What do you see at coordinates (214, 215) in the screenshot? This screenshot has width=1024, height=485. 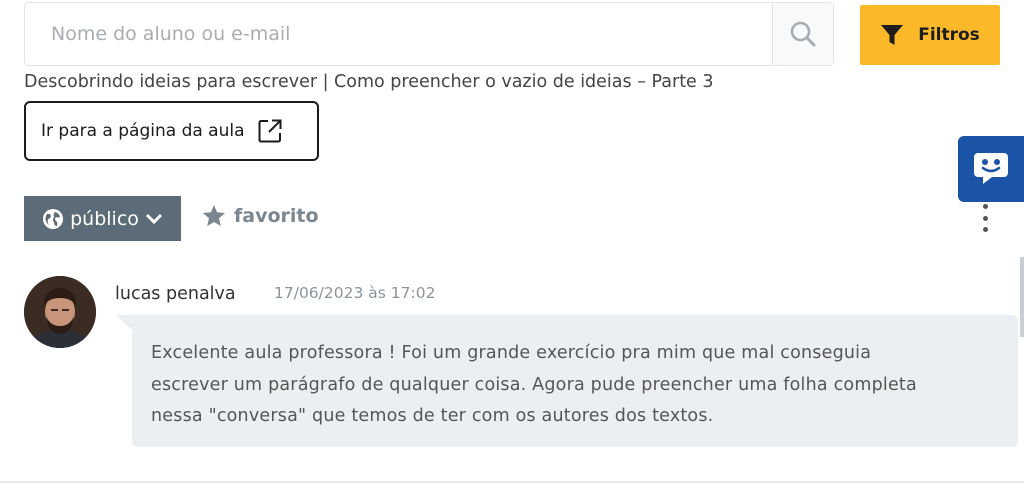 I see `star-icon` at bounding box center [214, 215].